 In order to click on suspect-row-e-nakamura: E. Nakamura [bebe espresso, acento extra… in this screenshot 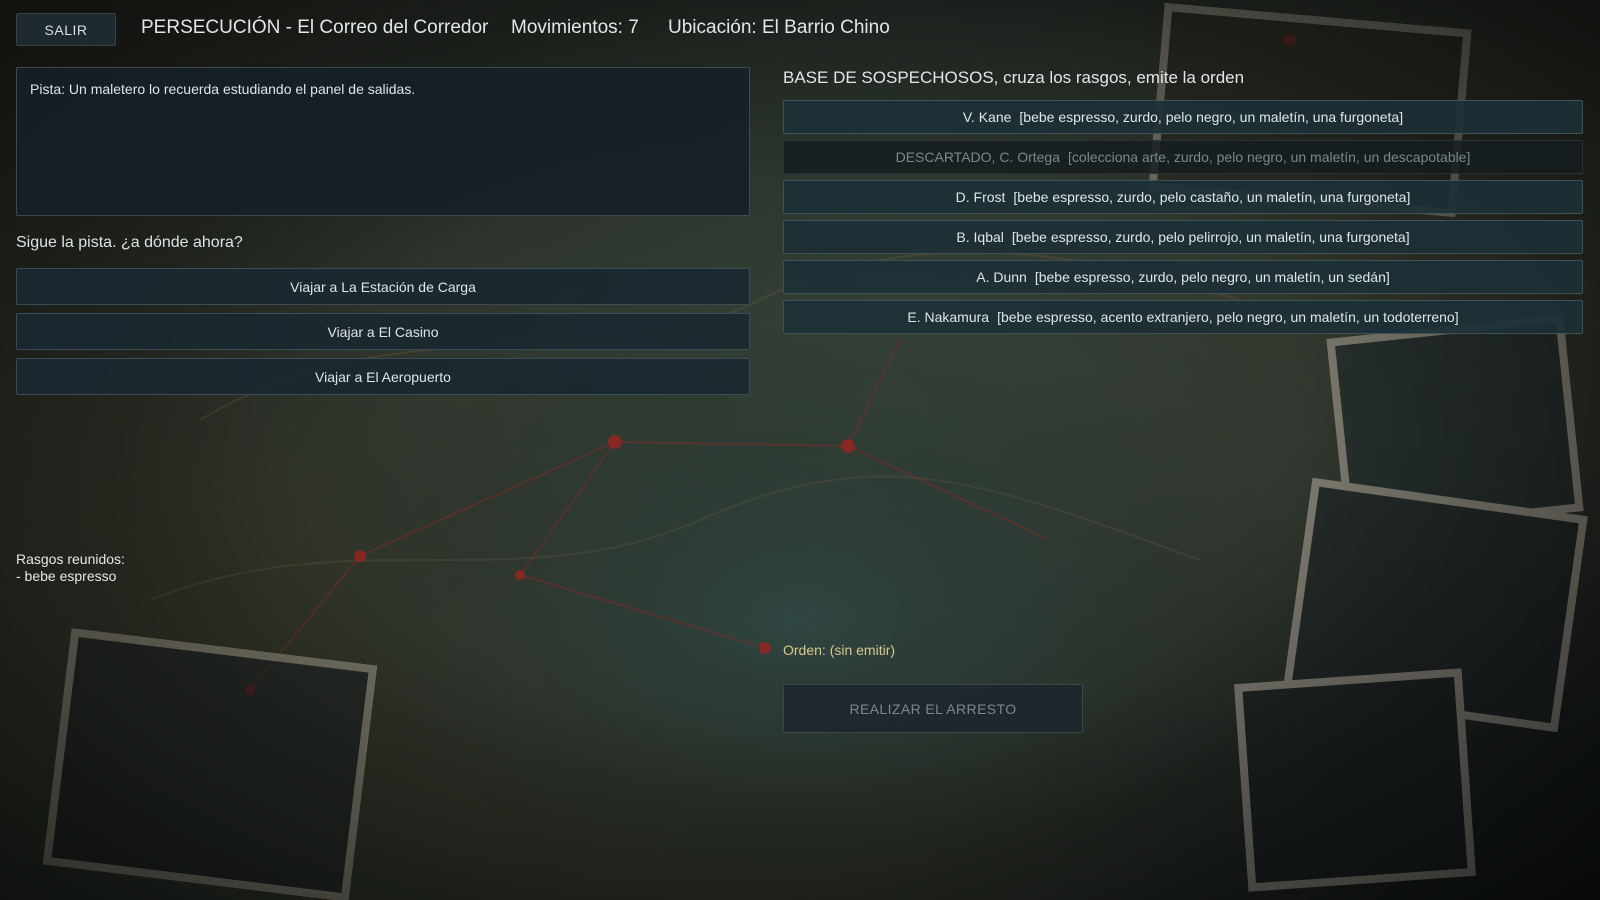, I will do `click(1183, 317)`.